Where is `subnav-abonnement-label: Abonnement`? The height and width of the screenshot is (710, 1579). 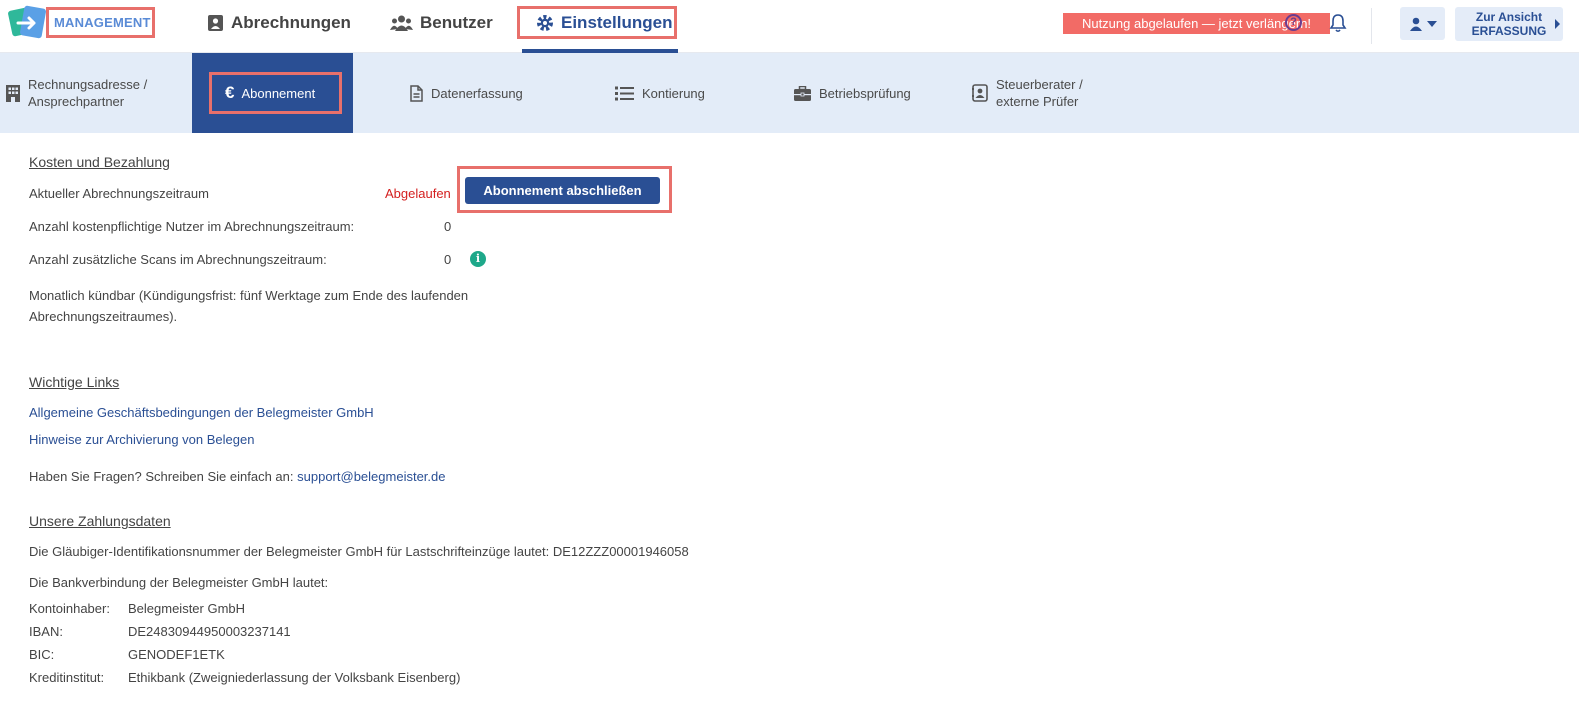 subnav-abonnement-label: Abonnement is located at coordinates (278, 93).